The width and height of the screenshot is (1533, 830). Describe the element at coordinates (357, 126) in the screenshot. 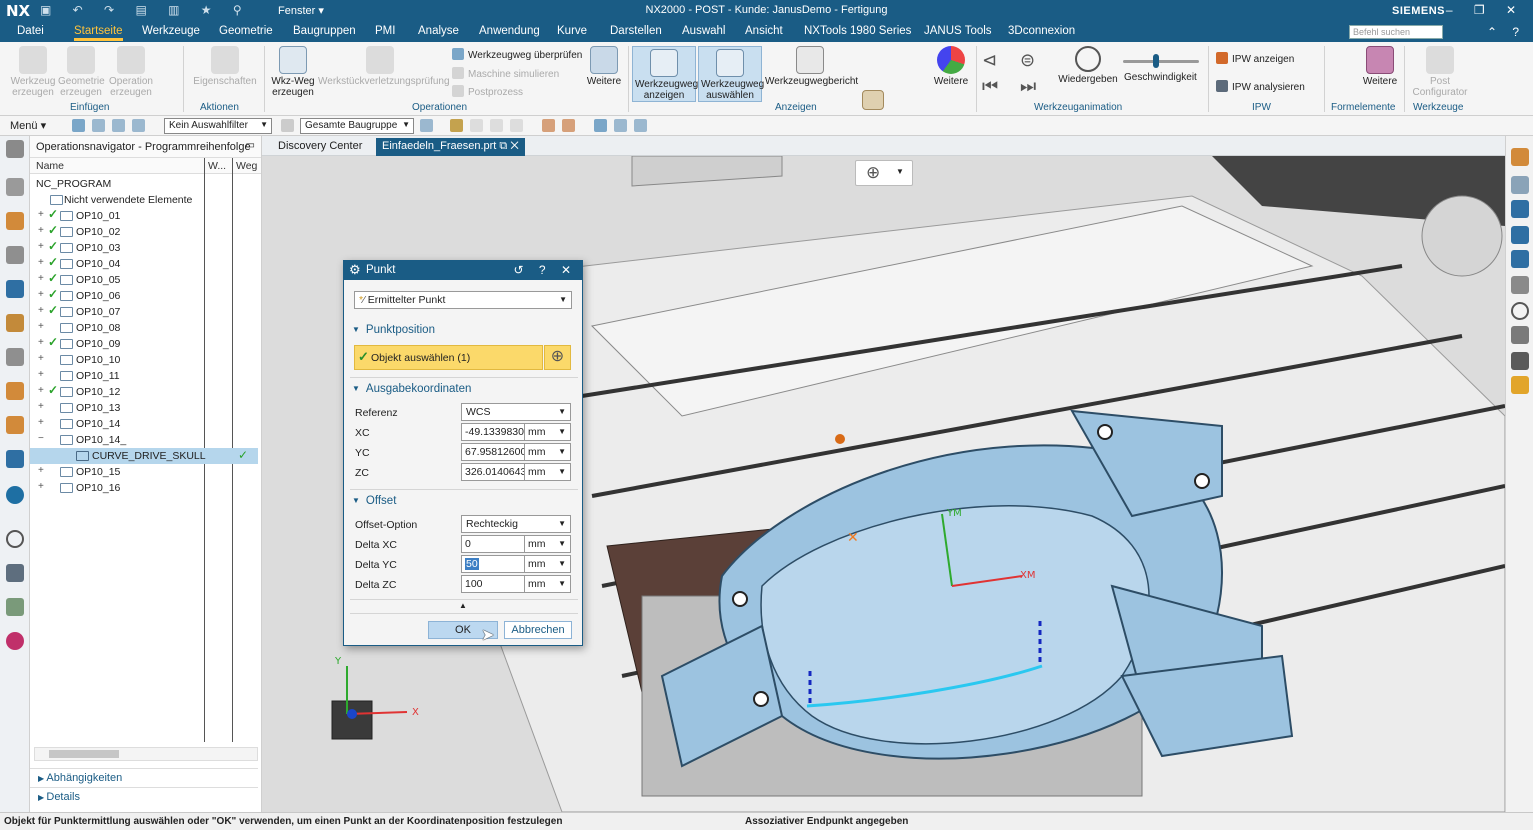

I see `scope-select: Gesamte Baugruppe ▼` at that location.